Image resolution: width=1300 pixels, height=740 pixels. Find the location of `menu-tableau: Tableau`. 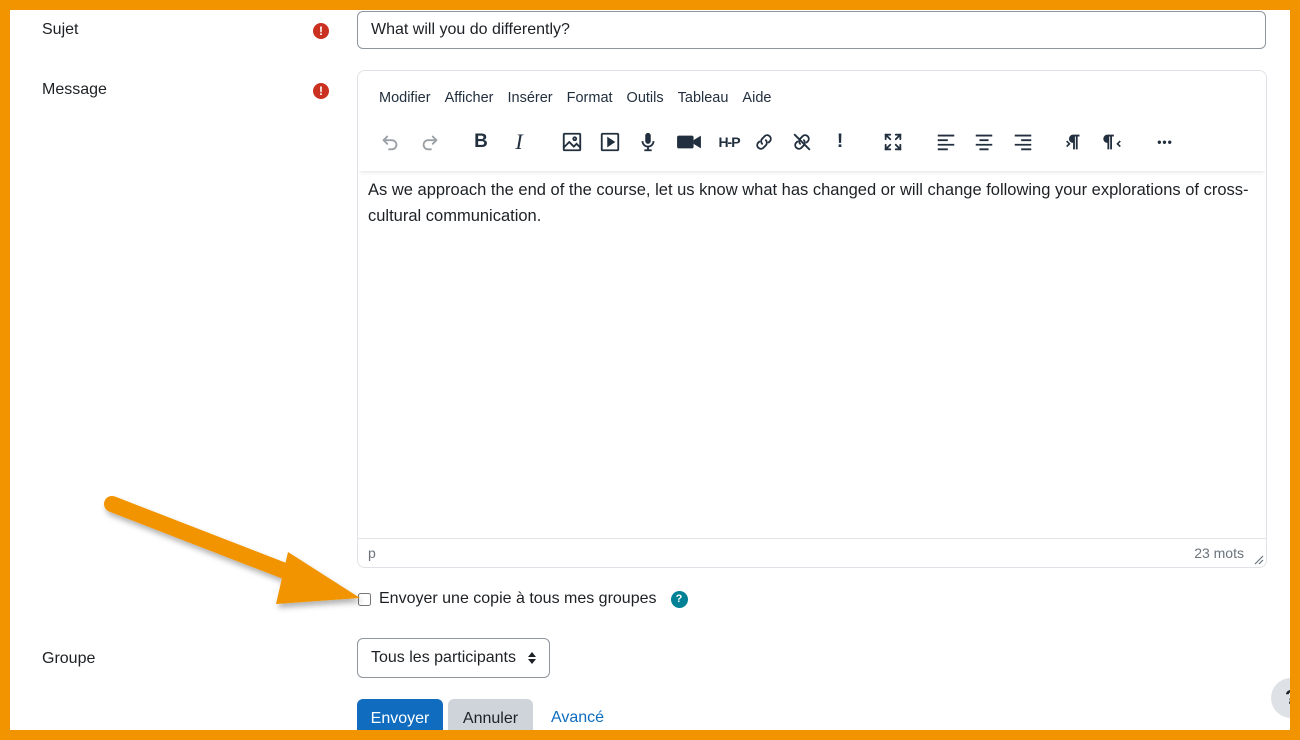

menu-tableau: Tableau is located at coordinates (703, 98).